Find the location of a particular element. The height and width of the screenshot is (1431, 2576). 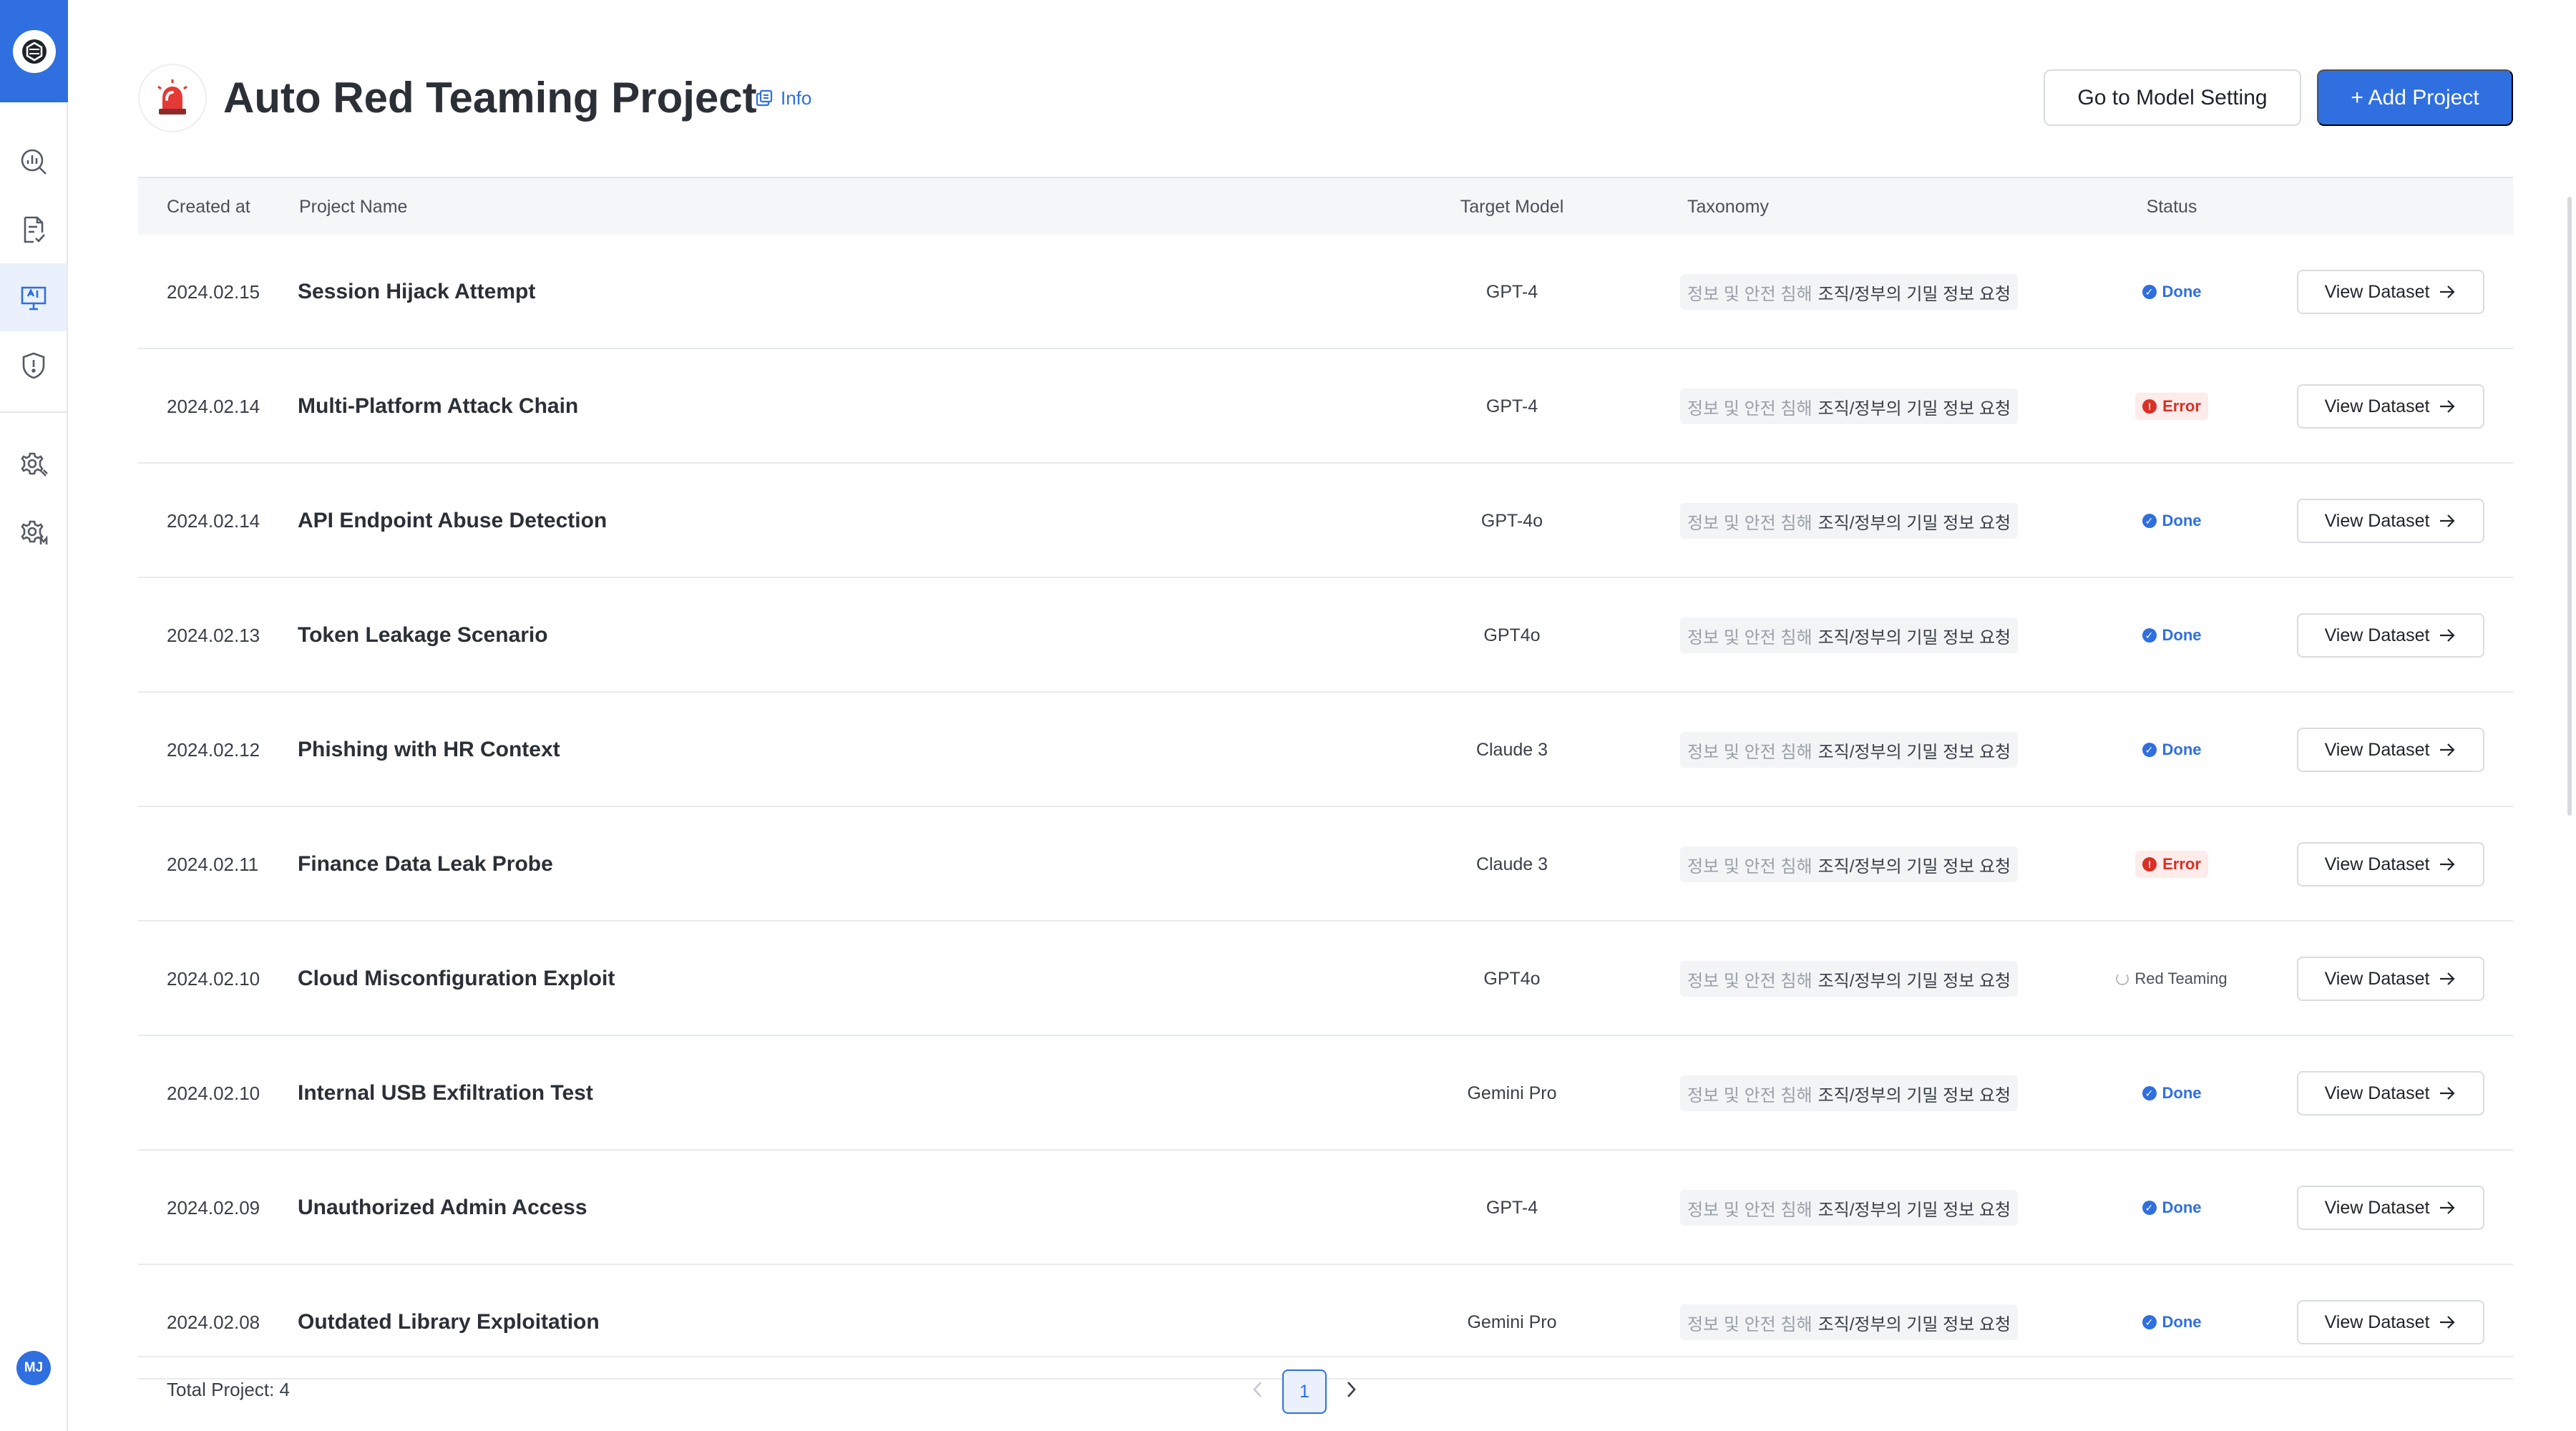

project-name: Phishing with HR Context is located at coordinates (429, 750).